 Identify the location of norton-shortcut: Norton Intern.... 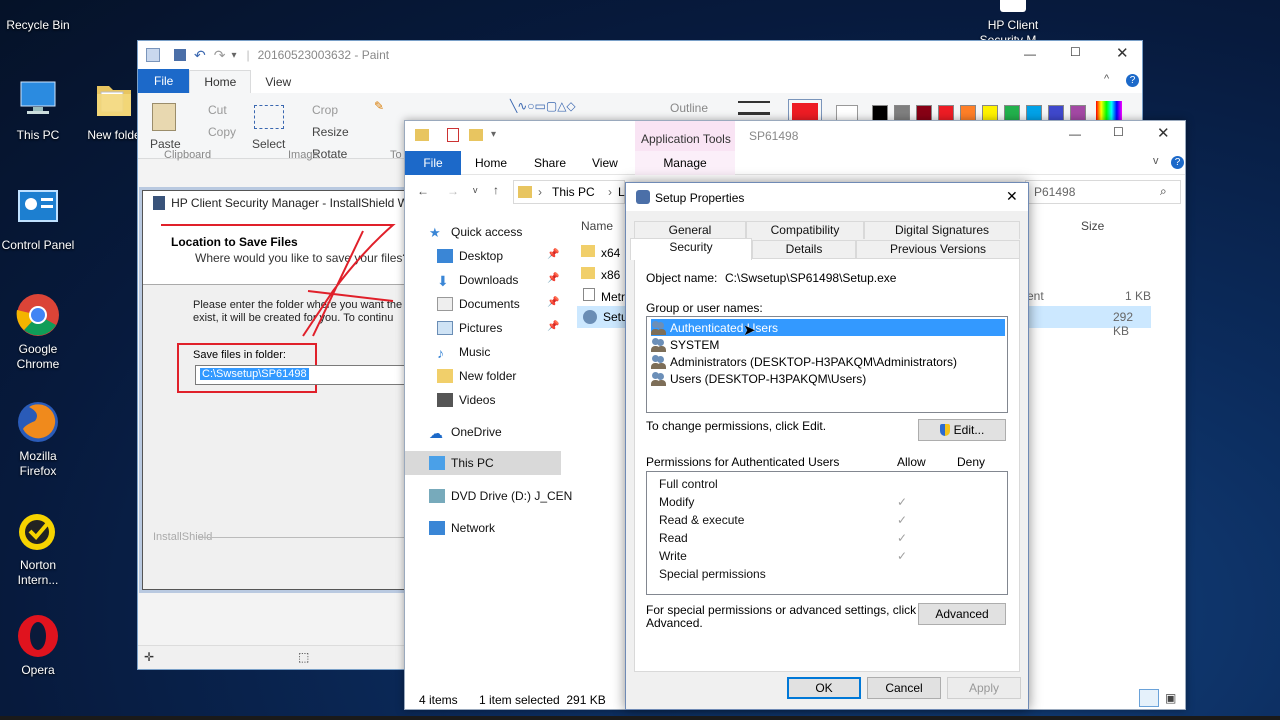
(38, 547).